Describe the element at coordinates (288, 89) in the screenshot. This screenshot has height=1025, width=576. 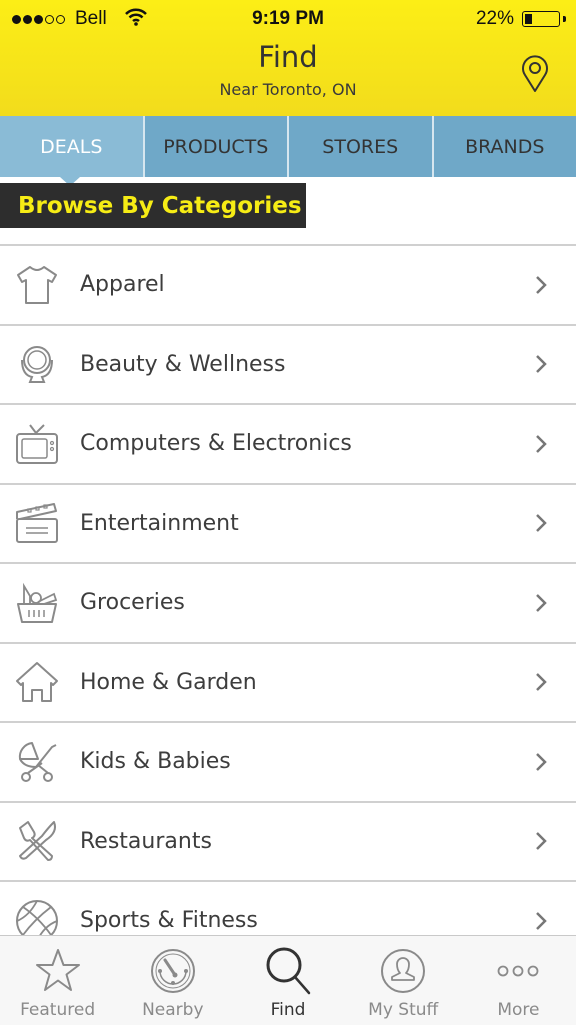
I see `location-subtitle: Near Toronto, ON` at that location.